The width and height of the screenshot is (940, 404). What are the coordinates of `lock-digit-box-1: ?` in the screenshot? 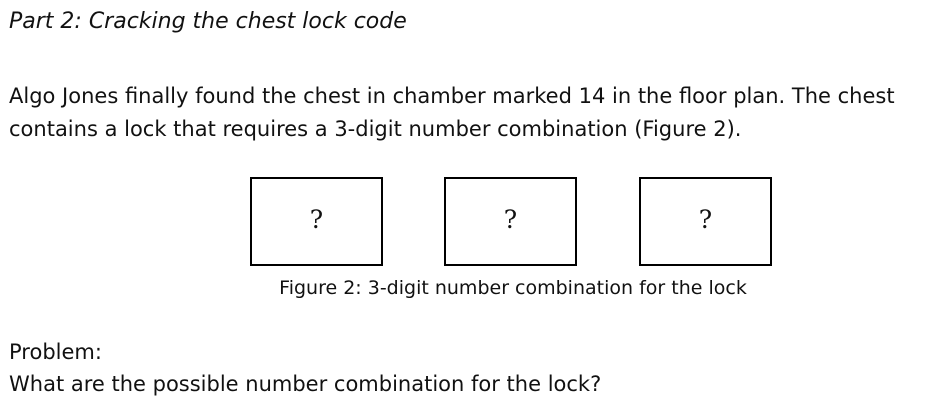 It's located at (316, 221).